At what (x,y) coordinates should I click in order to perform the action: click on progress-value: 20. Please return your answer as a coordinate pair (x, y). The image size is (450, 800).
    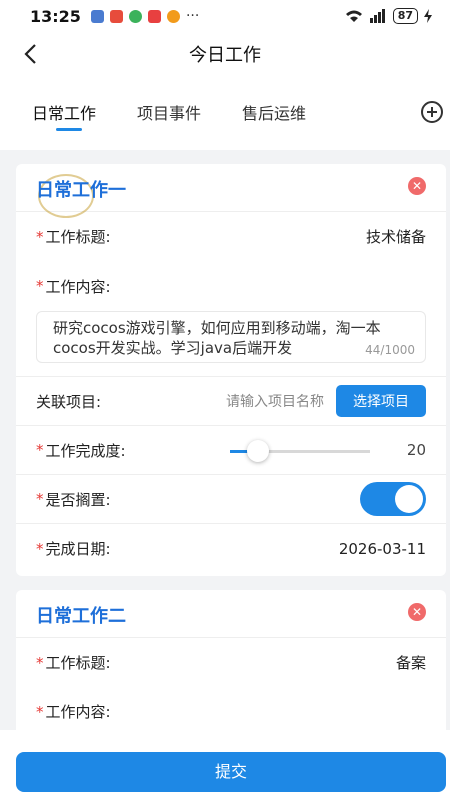
    Looking at the image, I should click on (416, 450).